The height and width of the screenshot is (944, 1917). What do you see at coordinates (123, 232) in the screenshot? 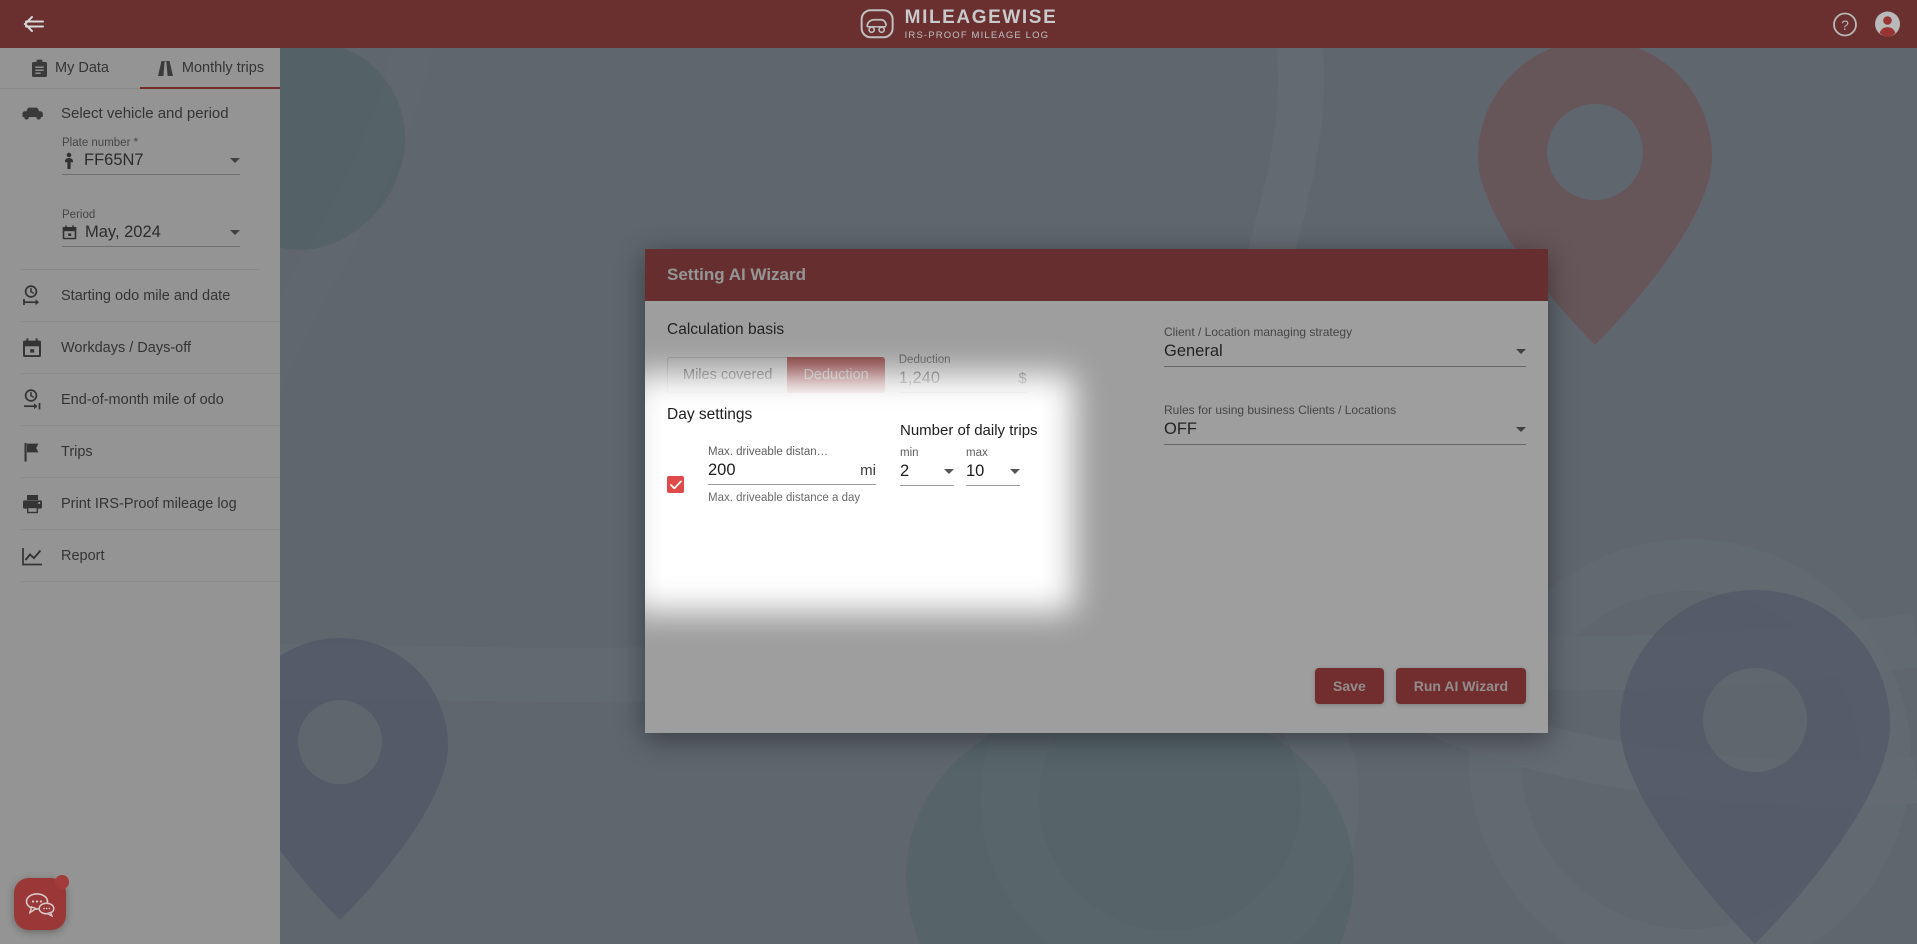
I see `period-value: May, 2024` at bounding box center [123, 232].